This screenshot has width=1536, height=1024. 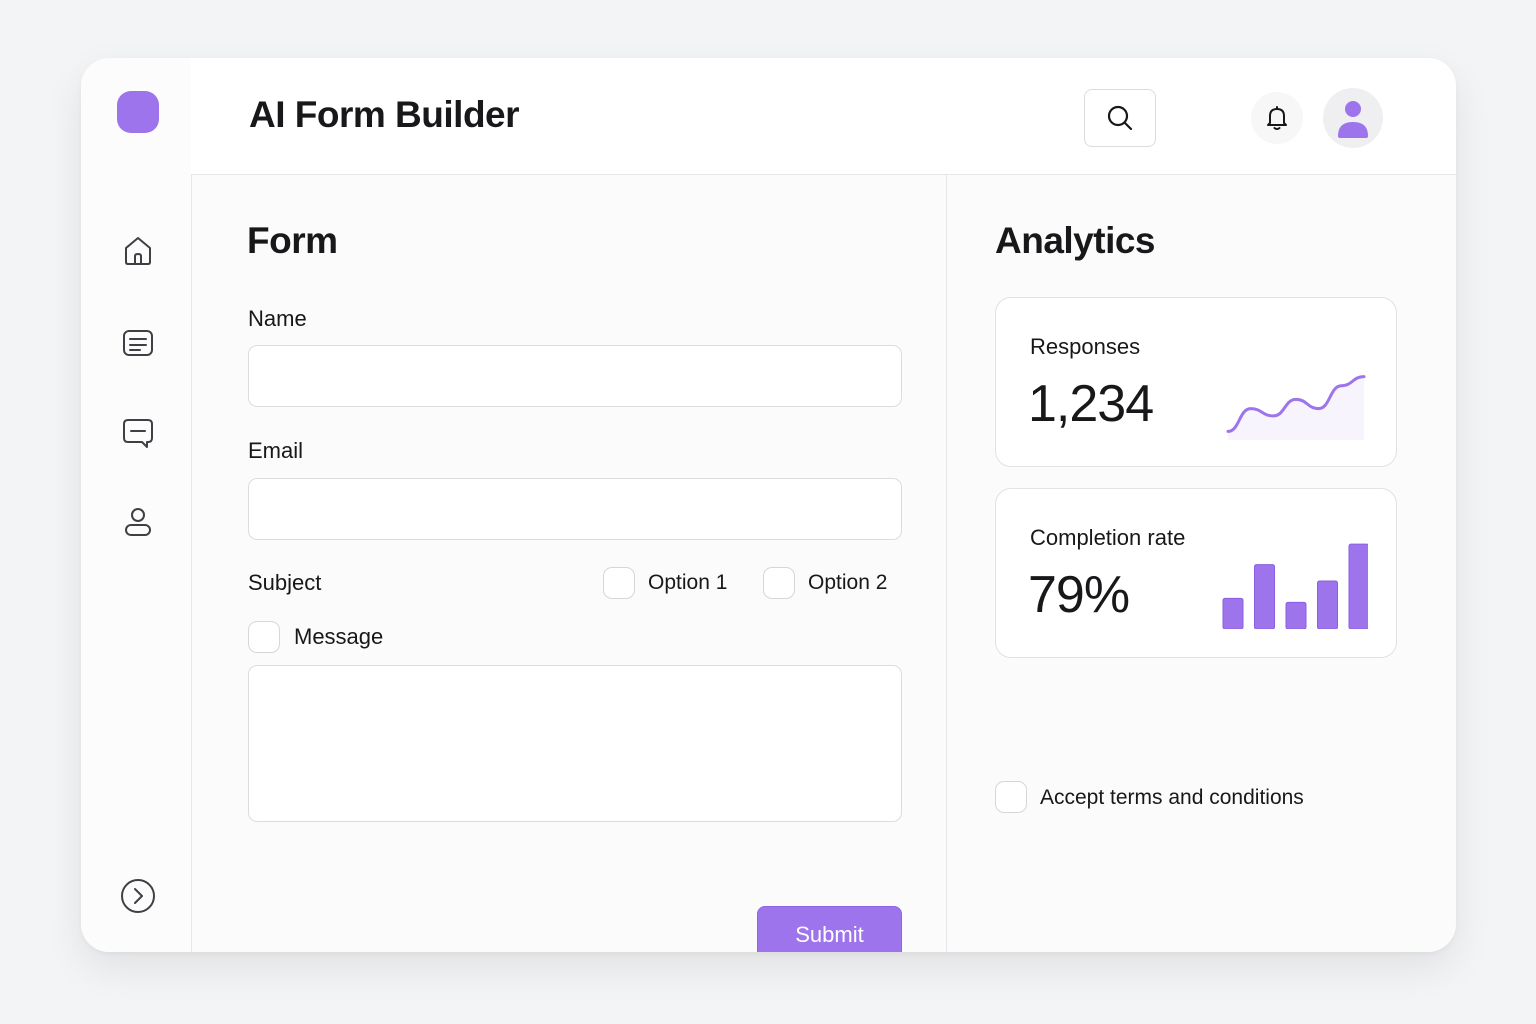 I want to click on sidebar-item-home, so click(x=138, y=250).